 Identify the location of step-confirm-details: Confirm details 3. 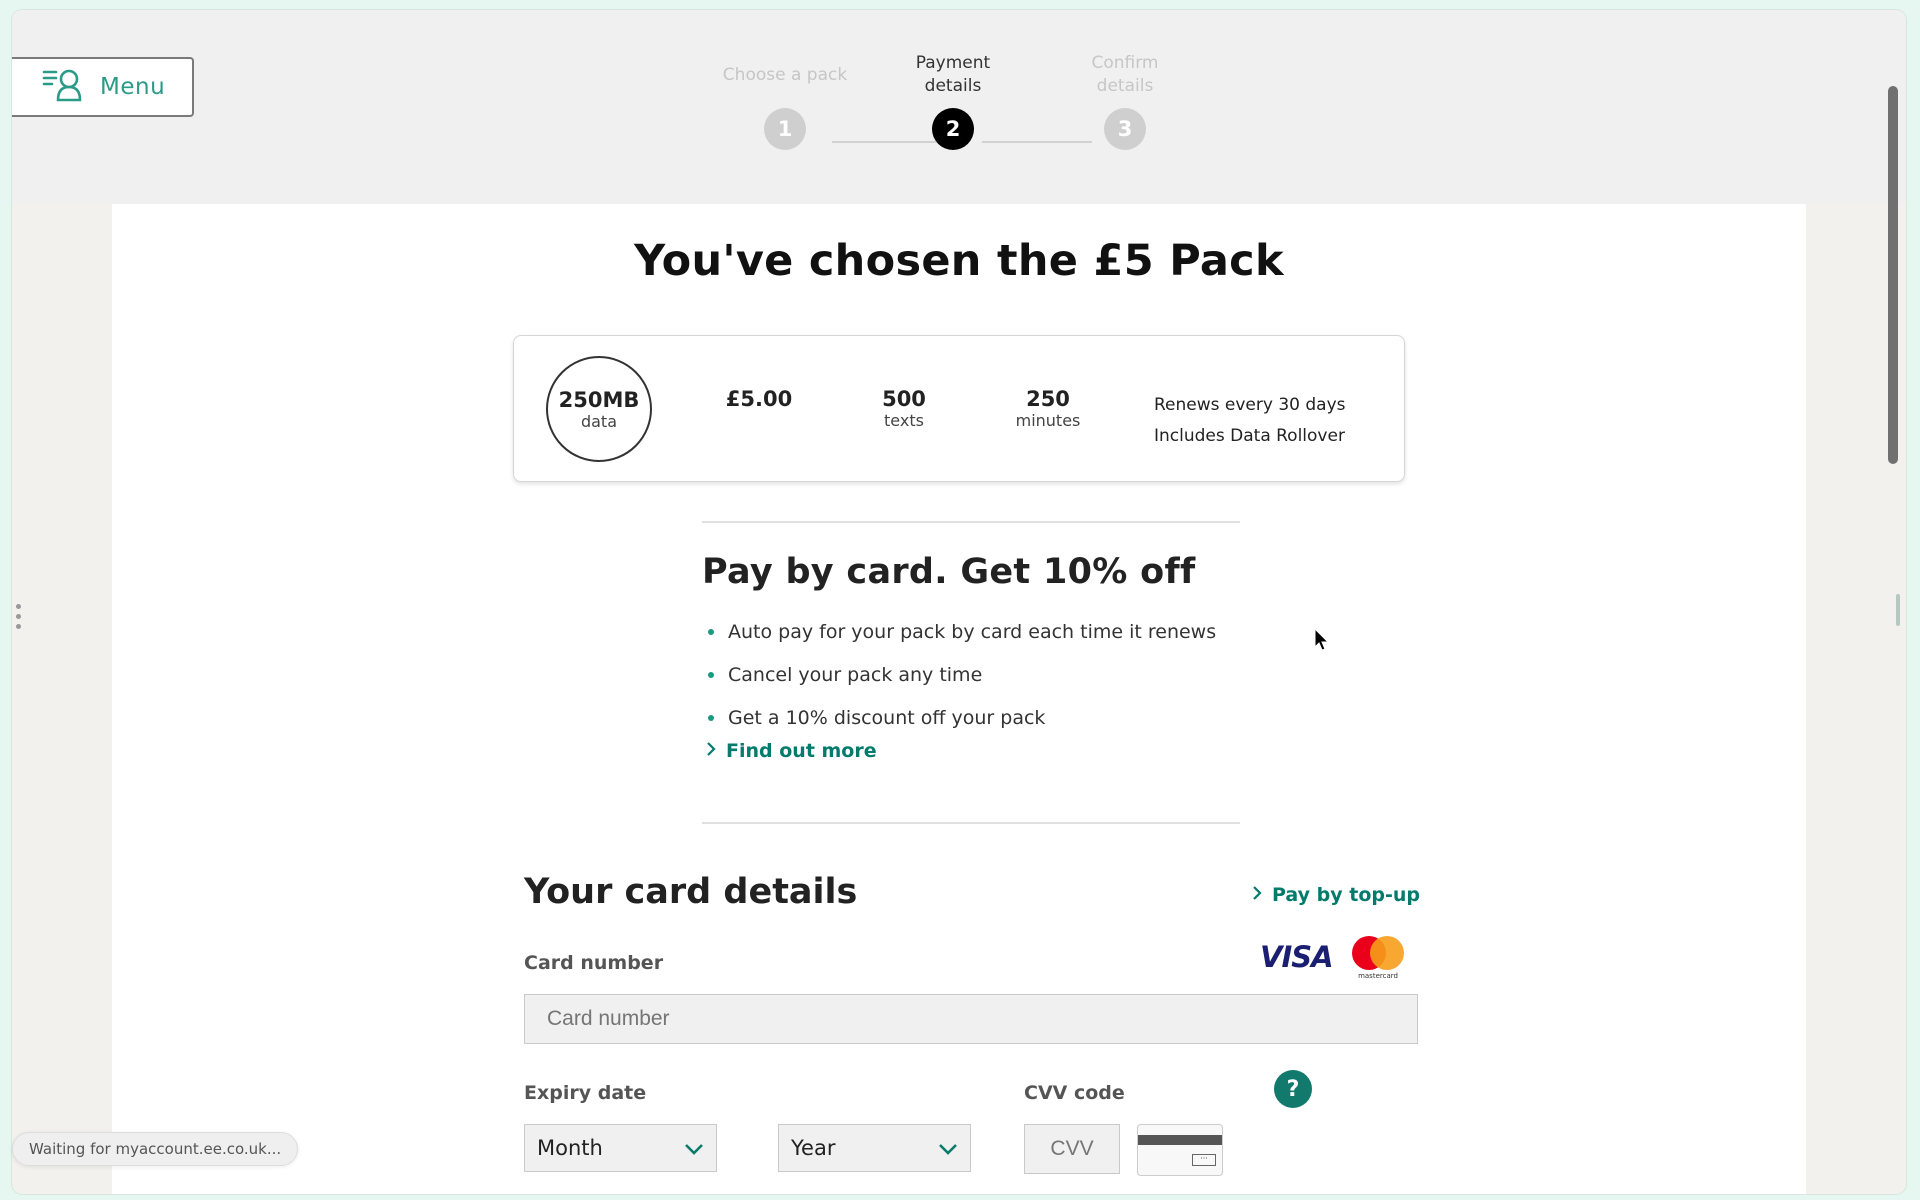
(1125, 101).